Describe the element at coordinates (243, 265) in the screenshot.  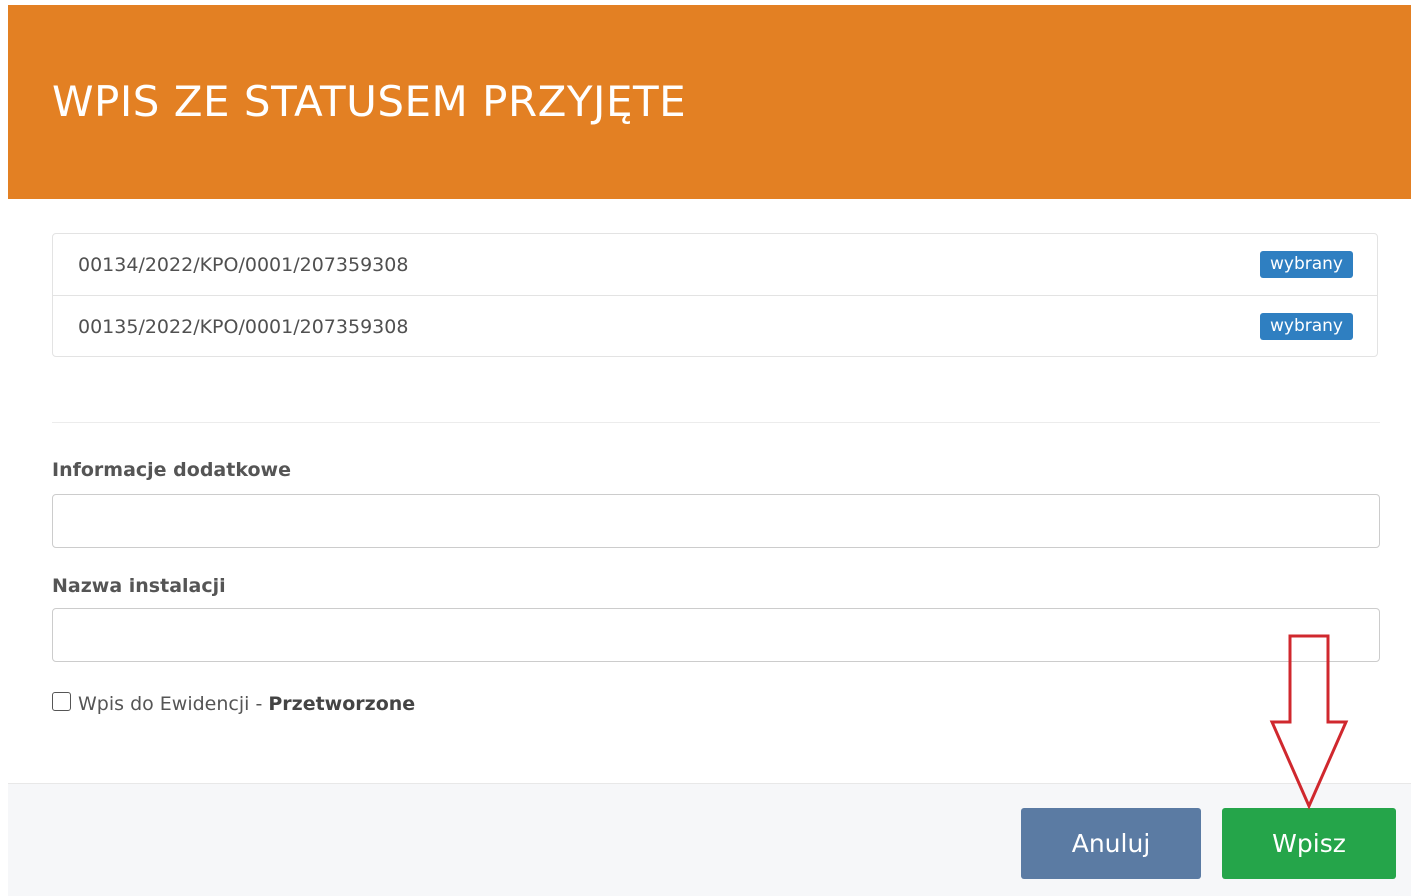
I see `list-item-label: 00134/2022/KPO/0001/207359308` at that location.